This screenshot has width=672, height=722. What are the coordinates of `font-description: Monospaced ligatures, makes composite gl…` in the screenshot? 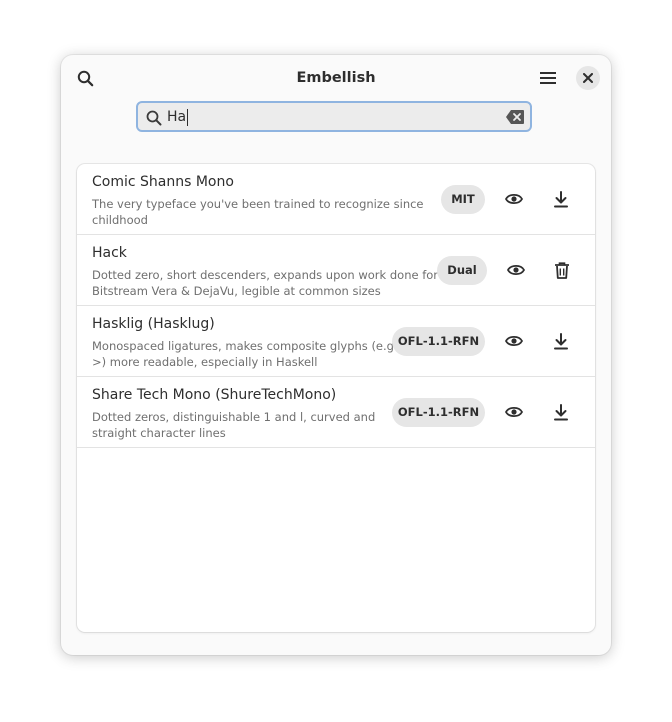 It's located at (248, 354).